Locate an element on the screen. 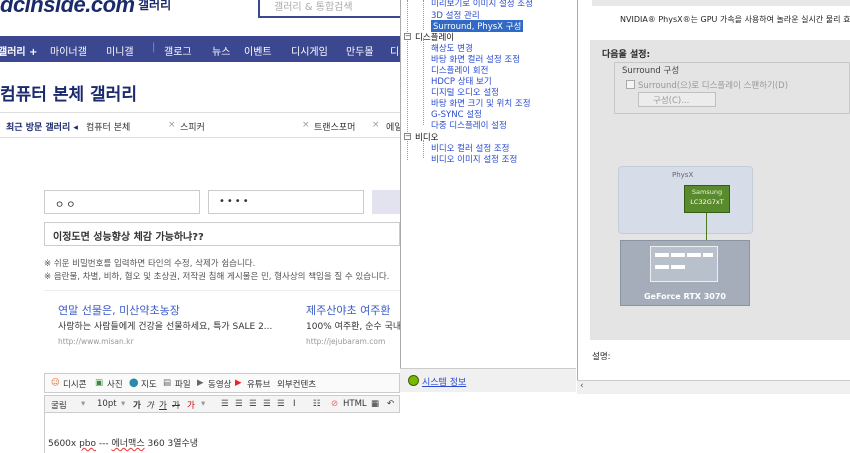 This screenshot has height=453, width=850. name-field: ㅇㅇ is located at coordinates (122, 202).